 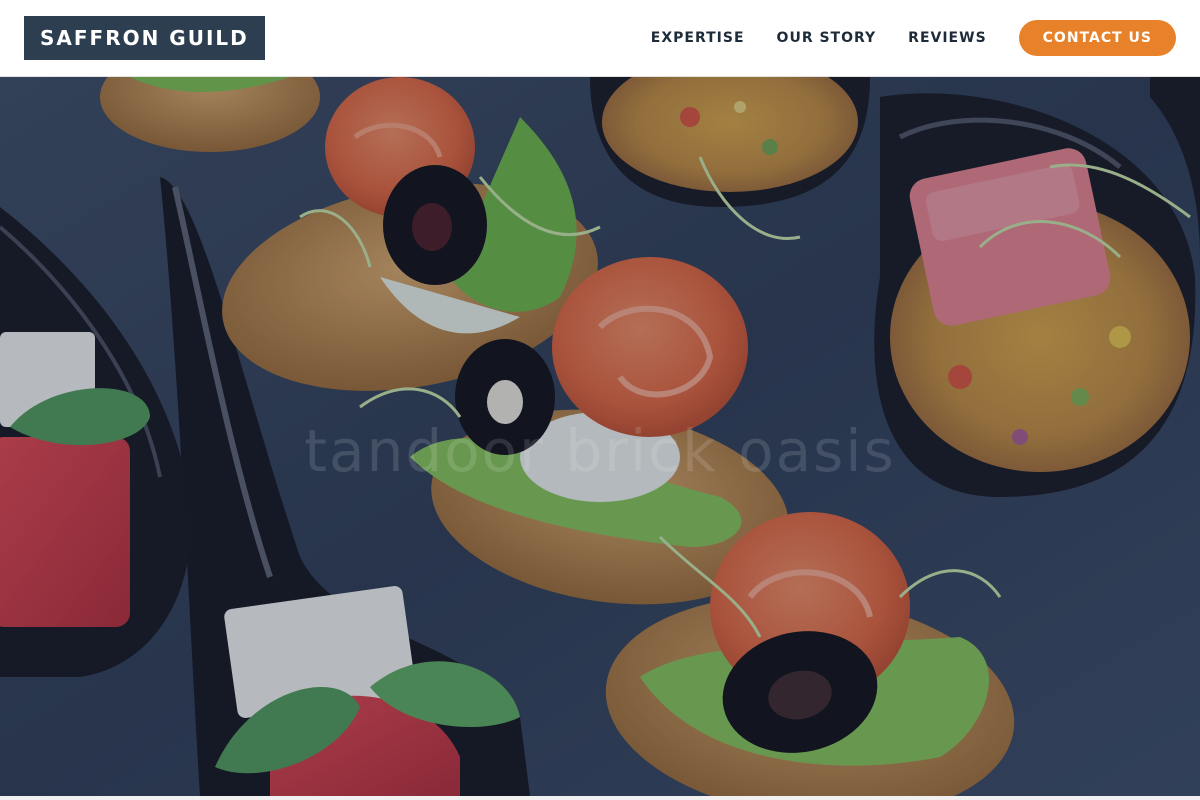 What do you see at coordinates (144, 38) in the screenshot?
I see `brand-logo: SAFFRON GUILD` at bounding box center [144, 38].